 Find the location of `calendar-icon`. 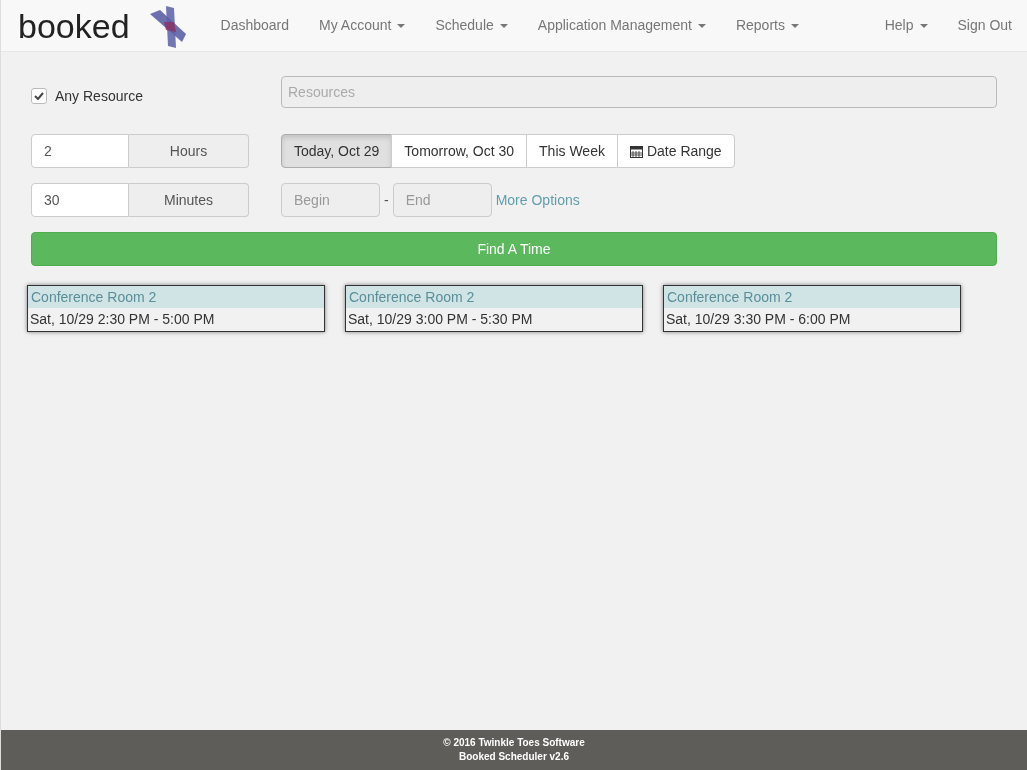

calendar-icon is located at coordinates (636, 151).